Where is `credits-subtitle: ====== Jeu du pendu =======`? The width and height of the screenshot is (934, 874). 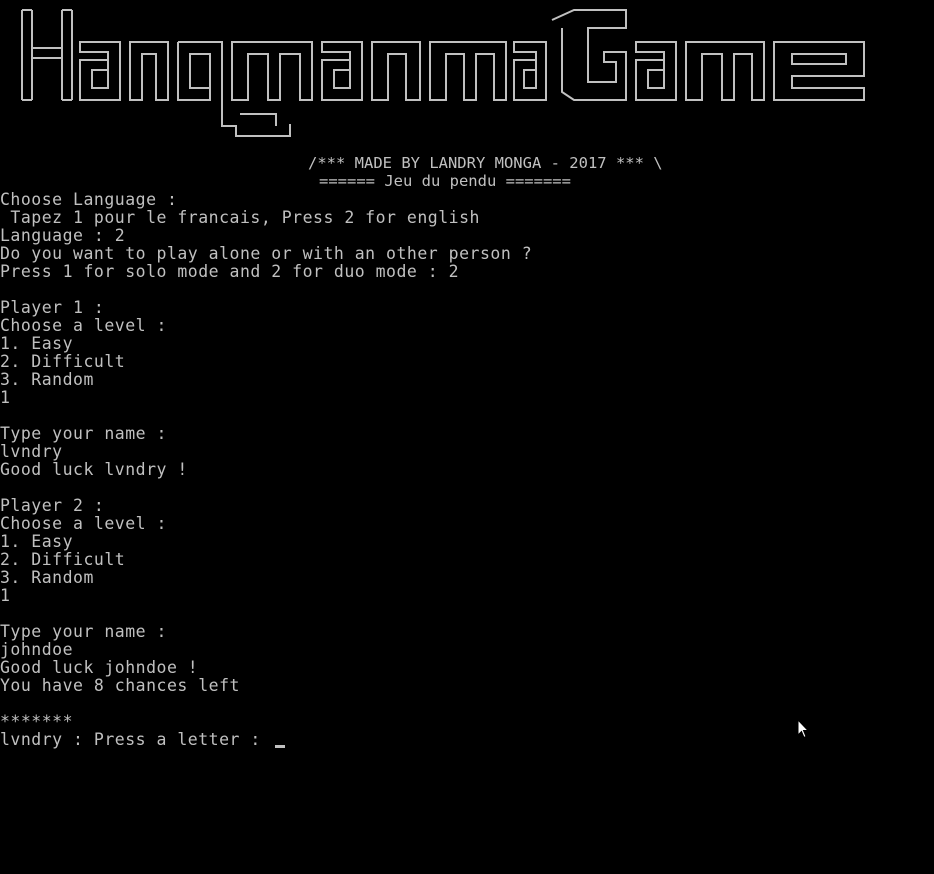
credits-subtitle: ====== Jeu du pendu ======= is located at coordinates (445, 181).